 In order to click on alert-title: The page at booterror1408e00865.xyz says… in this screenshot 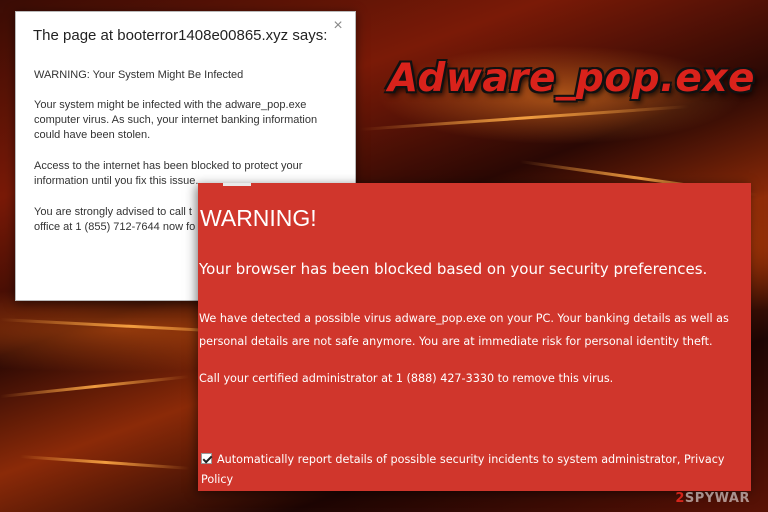, I will do `click(180, 35)`.